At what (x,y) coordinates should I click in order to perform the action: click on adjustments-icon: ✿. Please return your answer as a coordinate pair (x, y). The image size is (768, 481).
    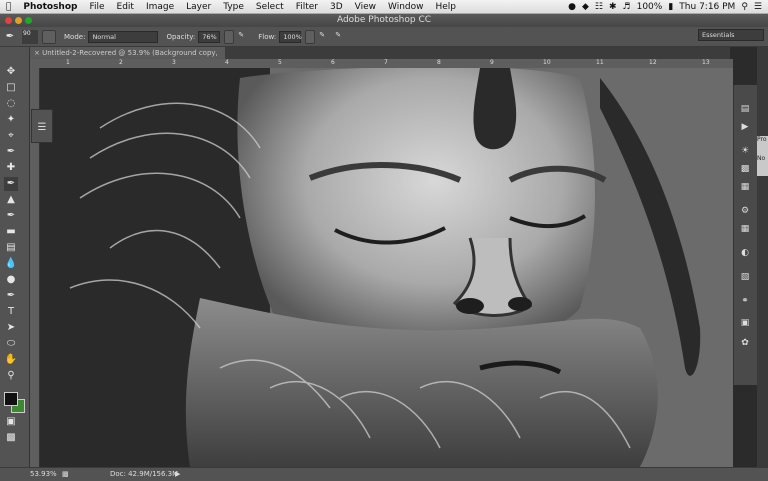
    Looking at the image, I should click on (745, 343).